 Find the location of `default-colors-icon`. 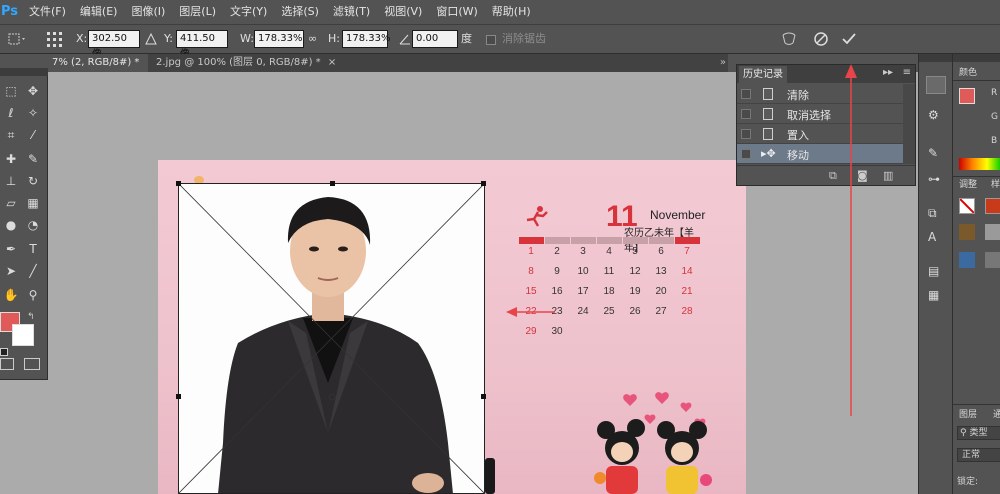

default-colors-icon is located at coordinates (4, 352).